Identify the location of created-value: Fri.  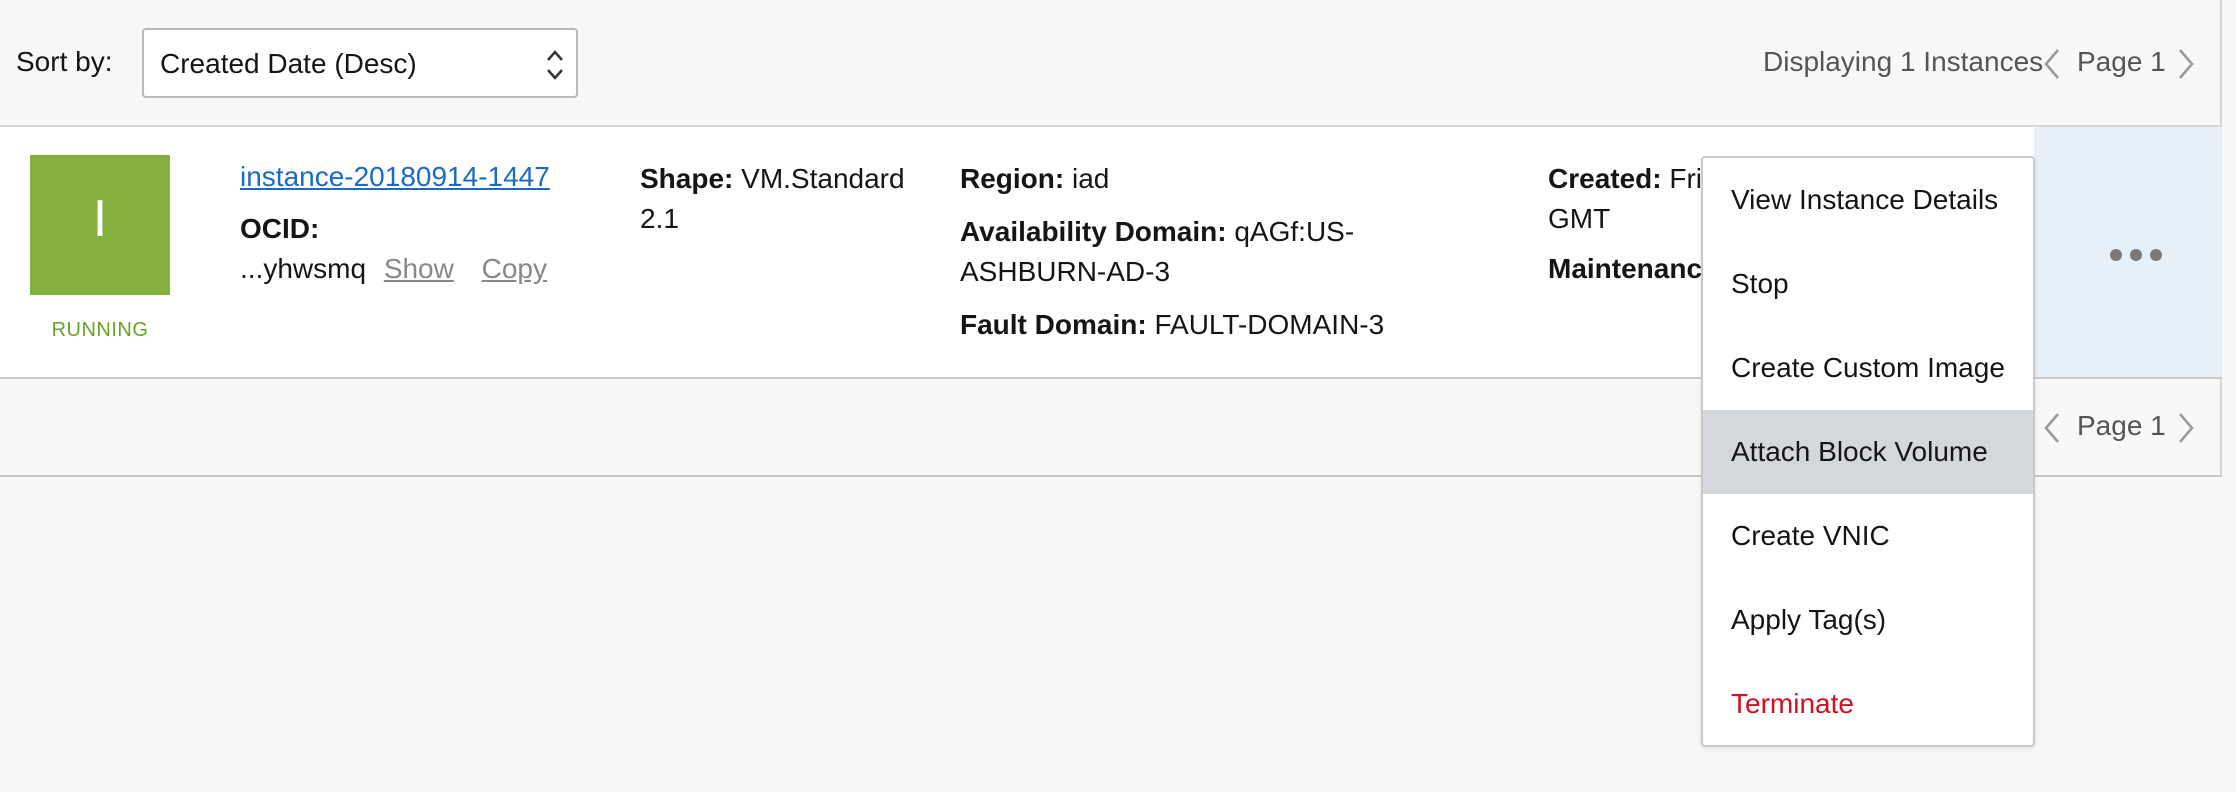
(1686, 178).